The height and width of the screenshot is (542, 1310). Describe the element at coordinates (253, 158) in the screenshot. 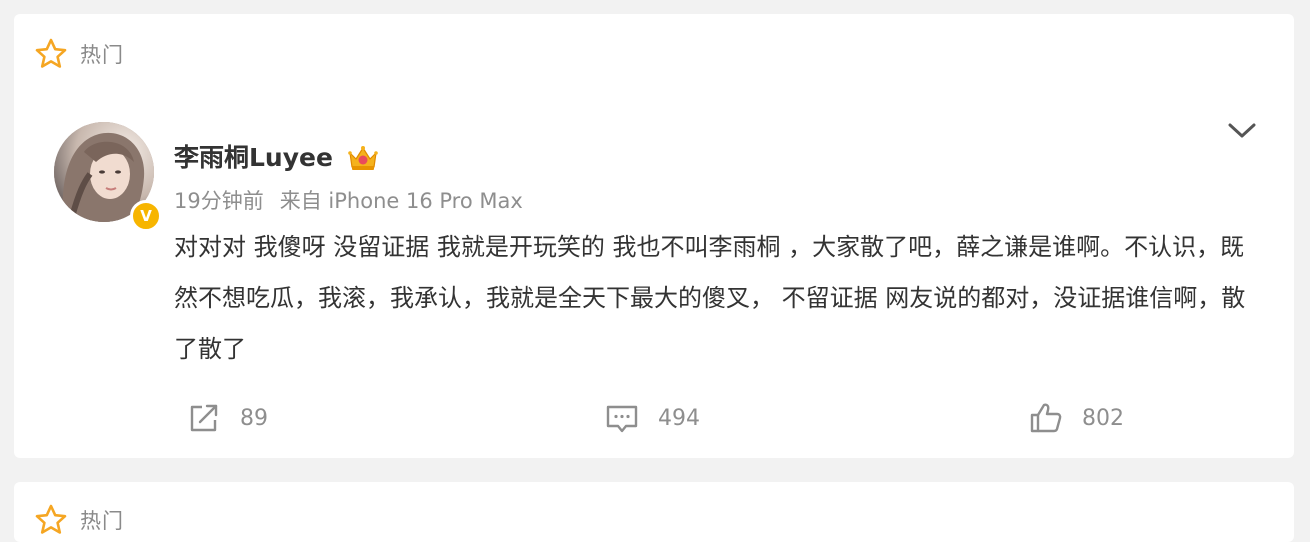

I see `author-name: 李雨桐Luyee` at that location.